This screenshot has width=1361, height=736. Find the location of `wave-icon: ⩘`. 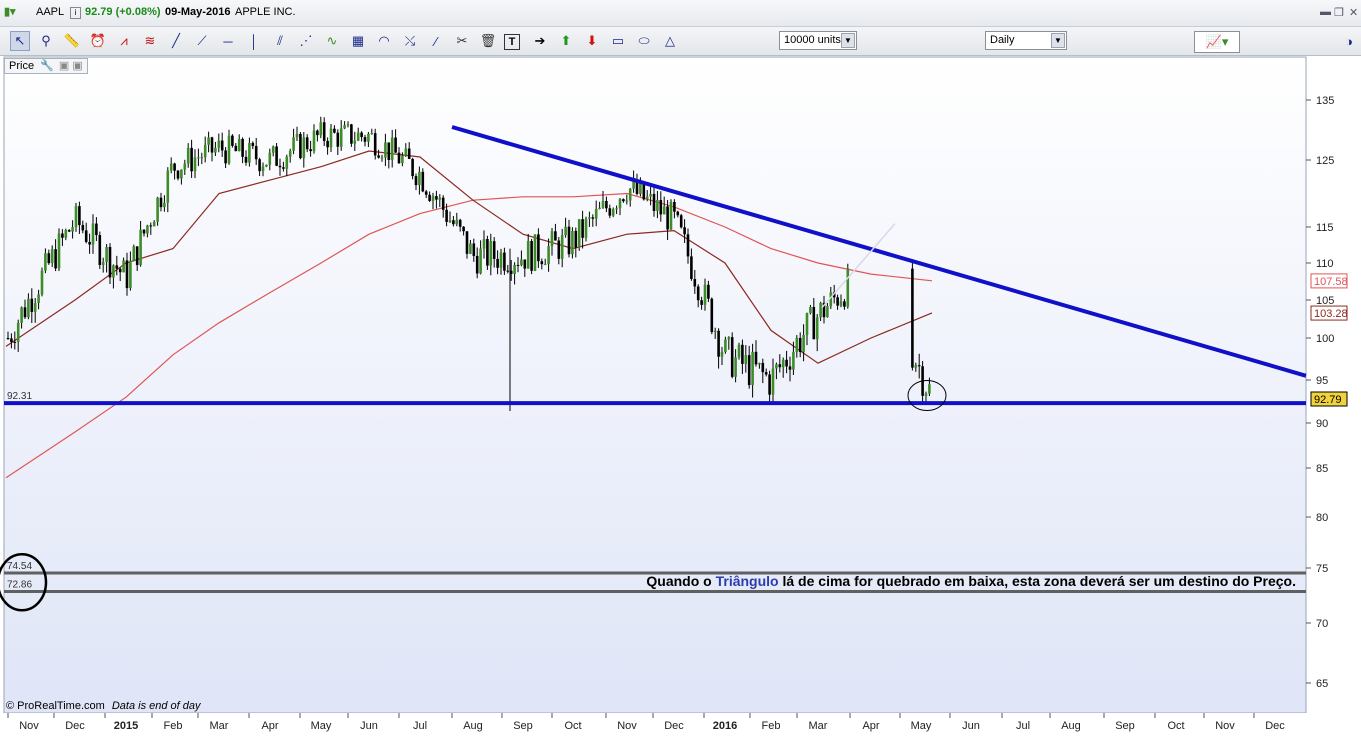

wave-icon: ⩘ is located at coordinates (124, 41).